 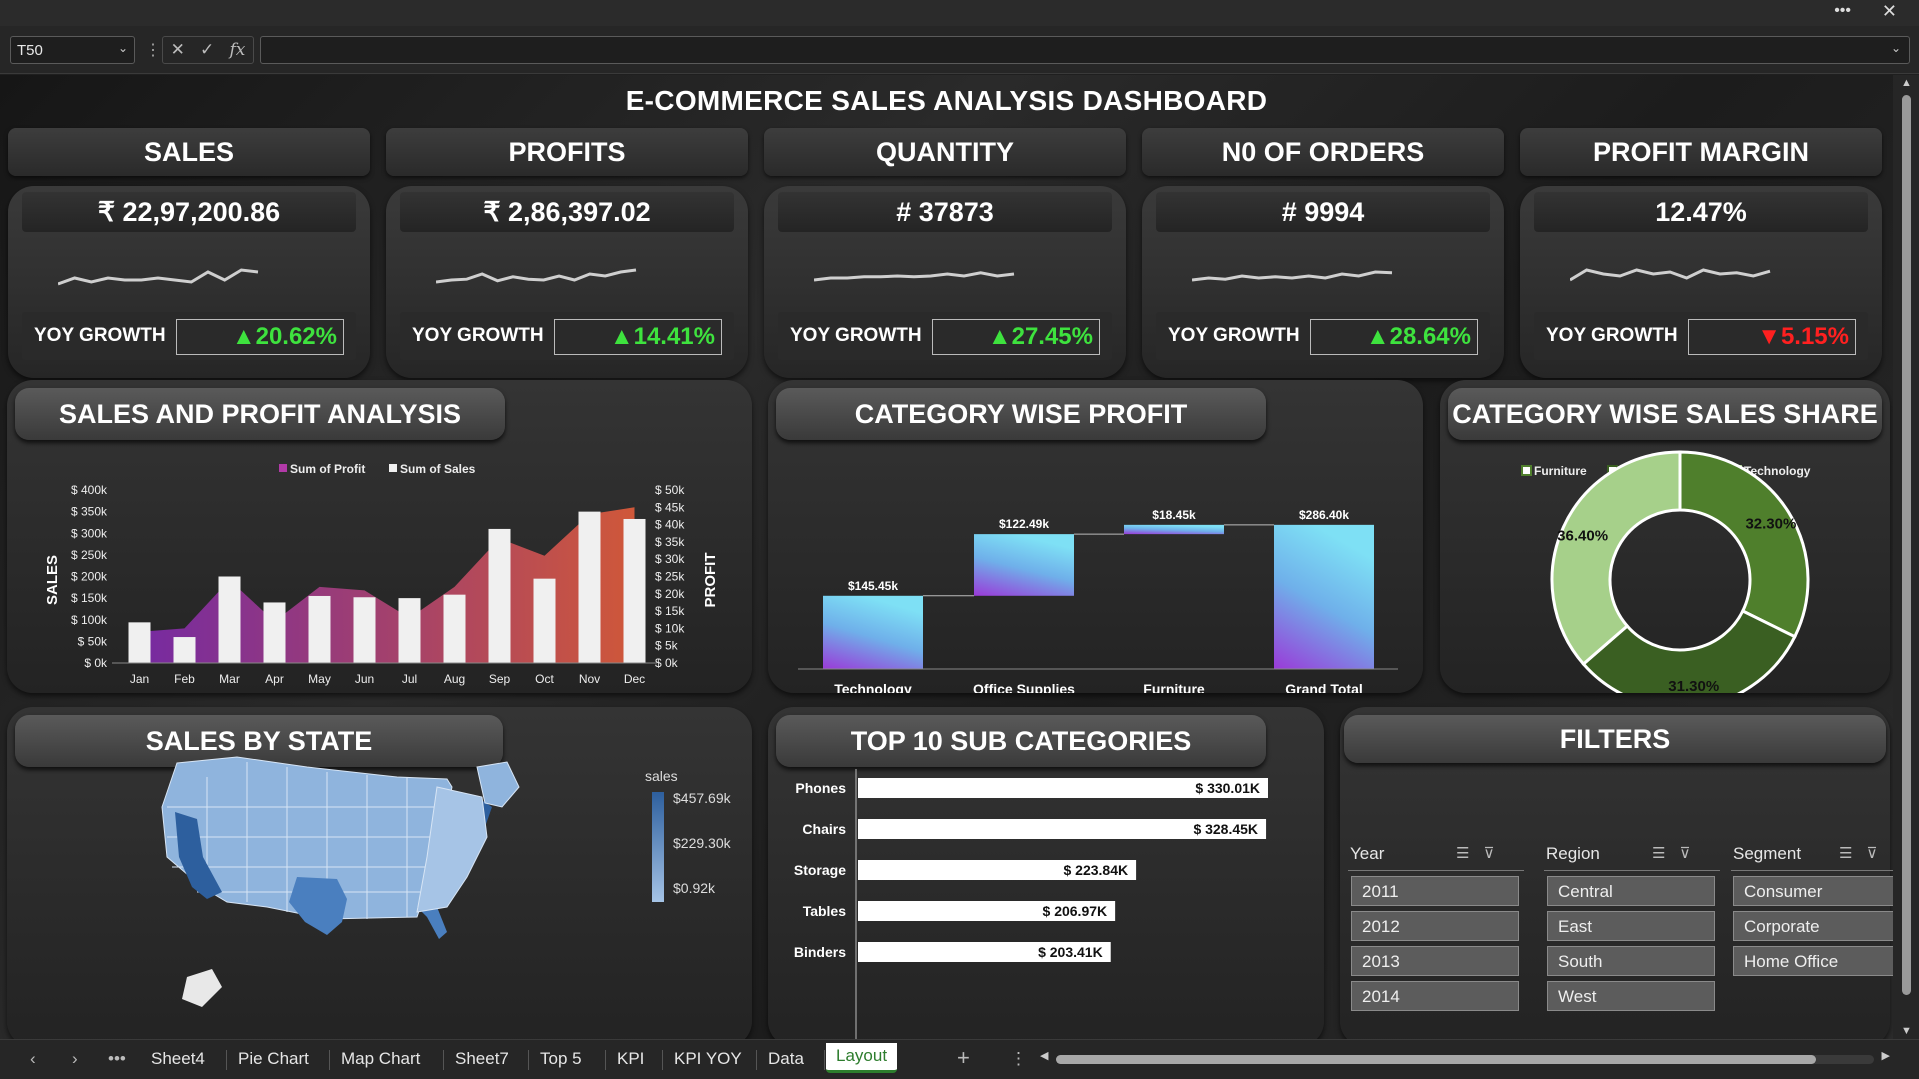 I want to click on kpi-sparkline, so click(x=1670, y=275).